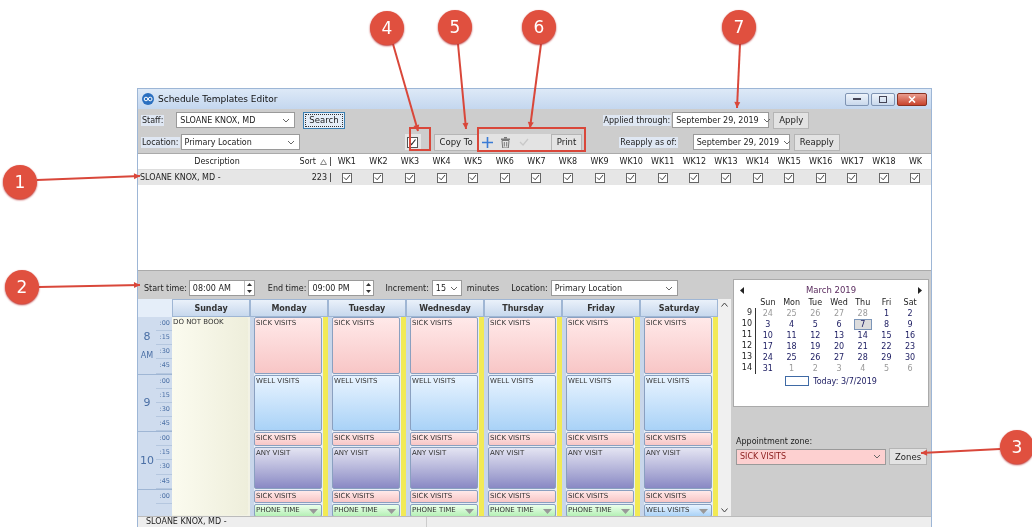  Describe the element at coordinates (741, 142) in the screenshot. I see `reapply-date-picker: September 29, 2019` at that location.